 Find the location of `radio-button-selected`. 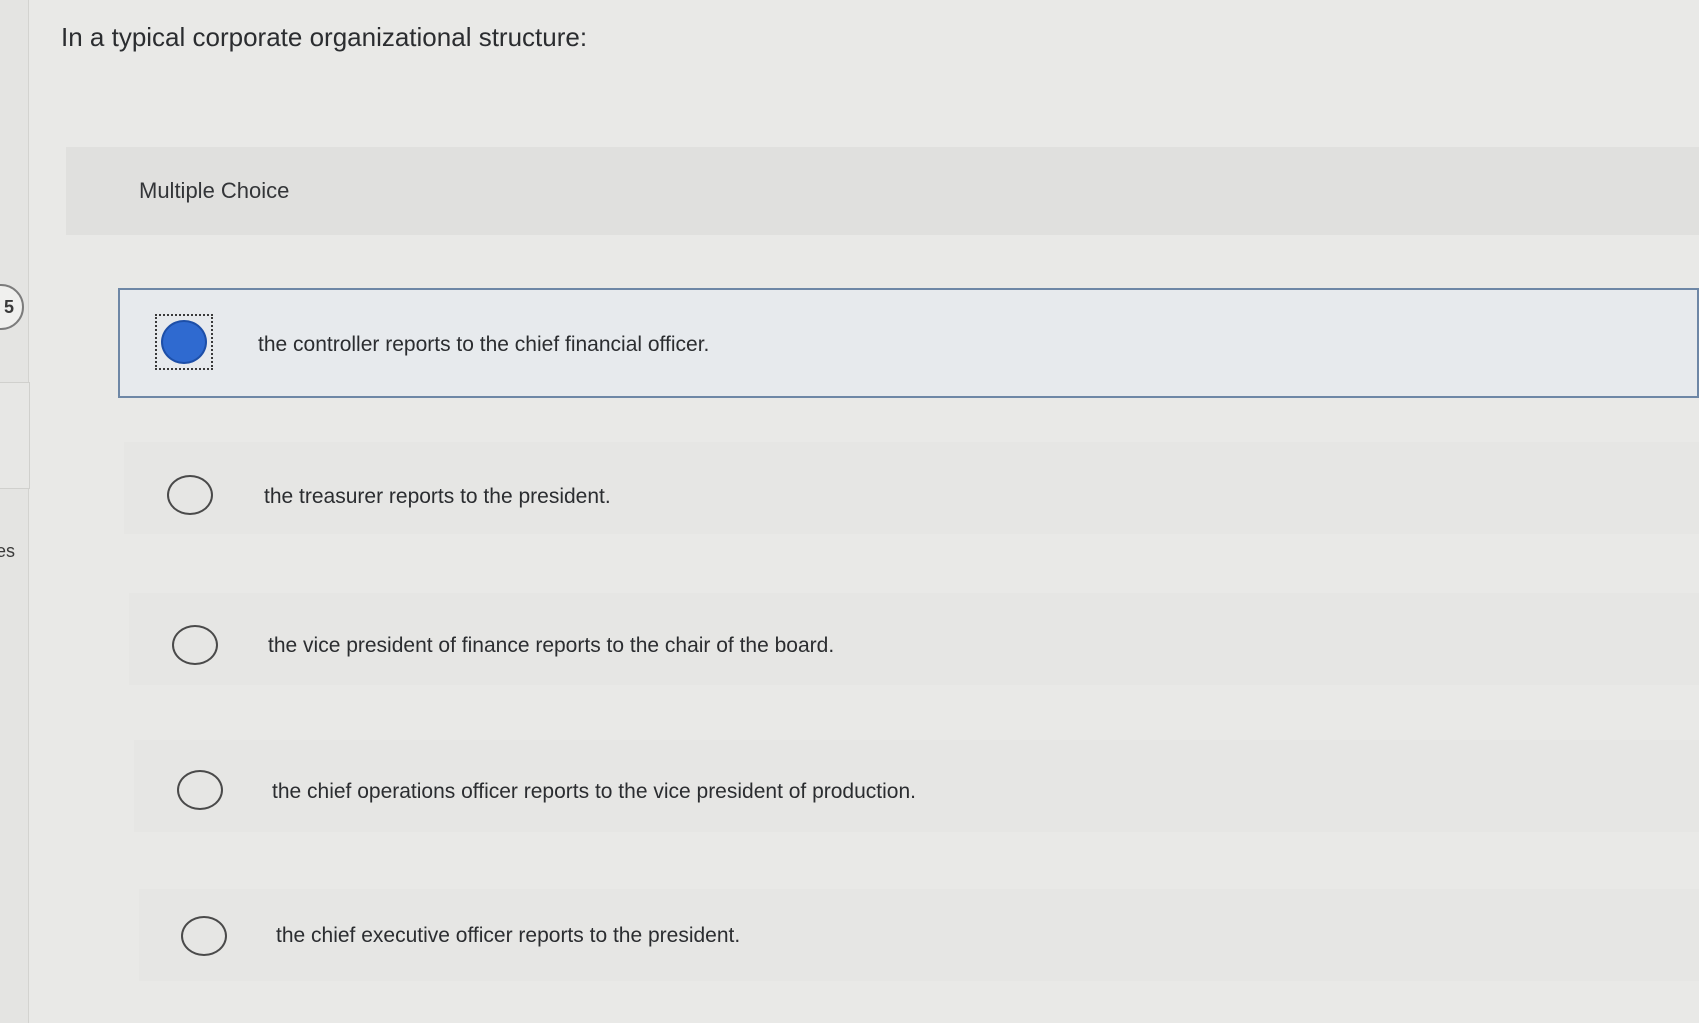

radio-button-selected is located at coordinates (184, 342).